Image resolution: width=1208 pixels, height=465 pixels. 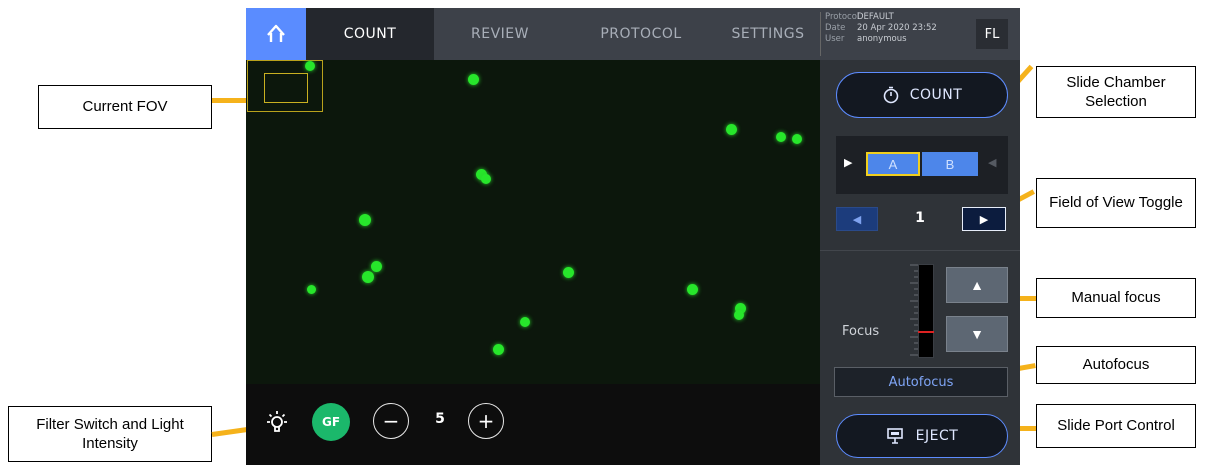 I want to click on light-intensity-value: 5, so click(x=440, y=419).